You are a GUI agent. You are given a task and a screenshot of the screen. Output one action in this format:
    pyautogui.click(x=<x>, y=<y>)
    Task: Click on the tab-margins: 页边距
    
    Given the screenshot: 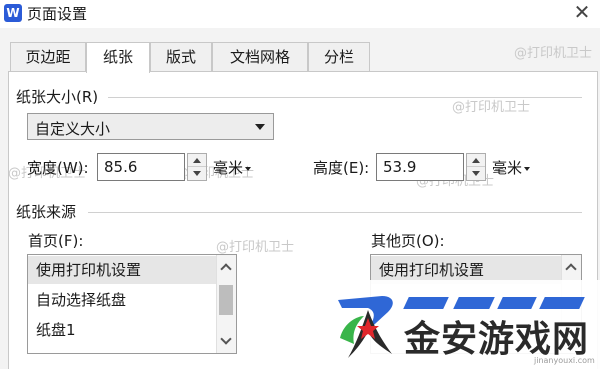 What is the action you would take?
    pyautogui.click(x=48, y=57)
    